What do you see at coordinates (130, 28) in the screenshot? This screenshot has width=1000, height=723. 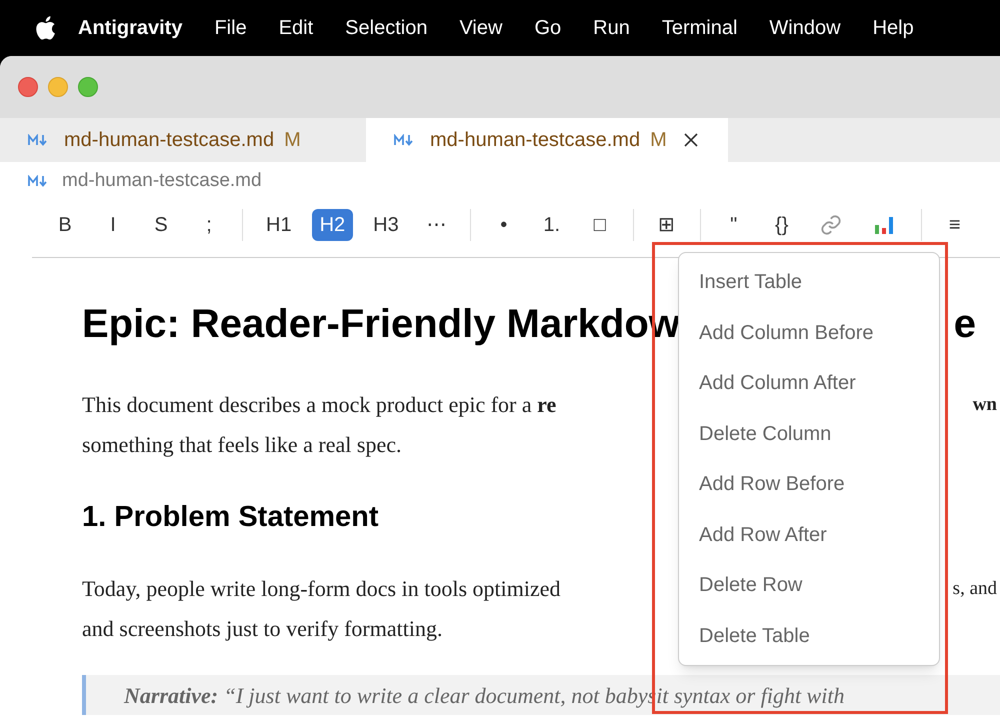 I see `app-name: Antigravity` at bounding box center [130, 28].